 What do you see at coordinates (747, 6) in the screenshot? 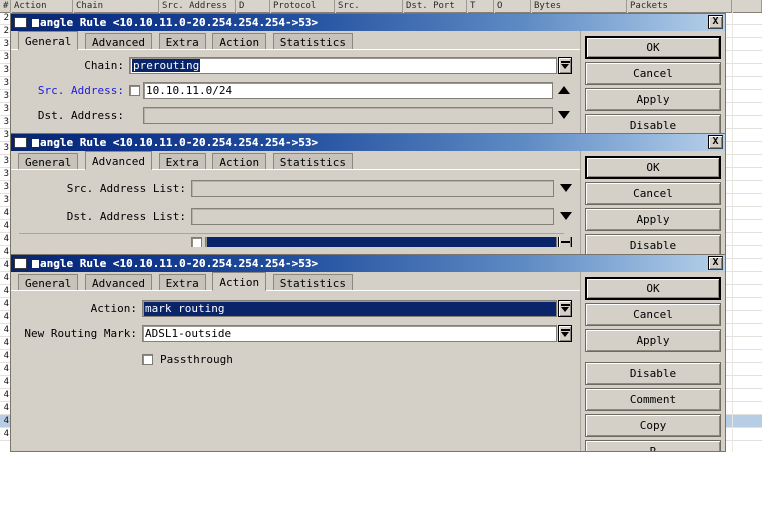
I see `column-header-spacer` at bounding box center [747, 6].